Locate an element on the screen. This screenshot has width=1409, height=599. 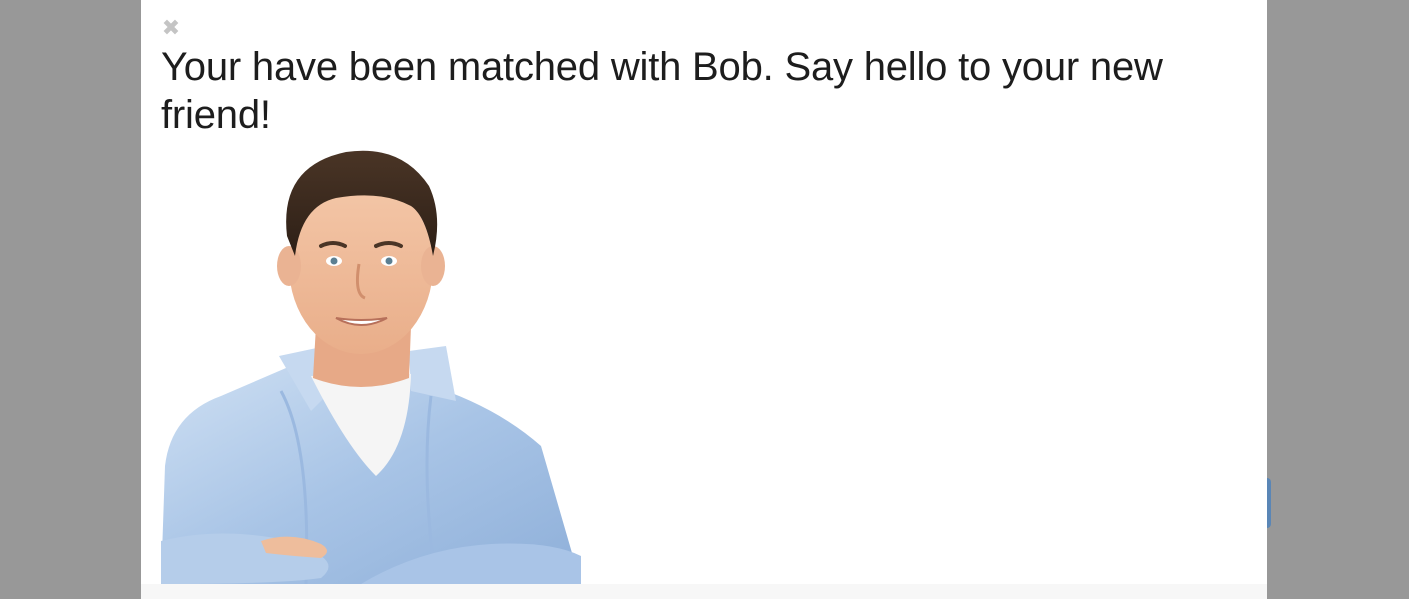
close-icon: ✖ is located at coordinates (171, 29).